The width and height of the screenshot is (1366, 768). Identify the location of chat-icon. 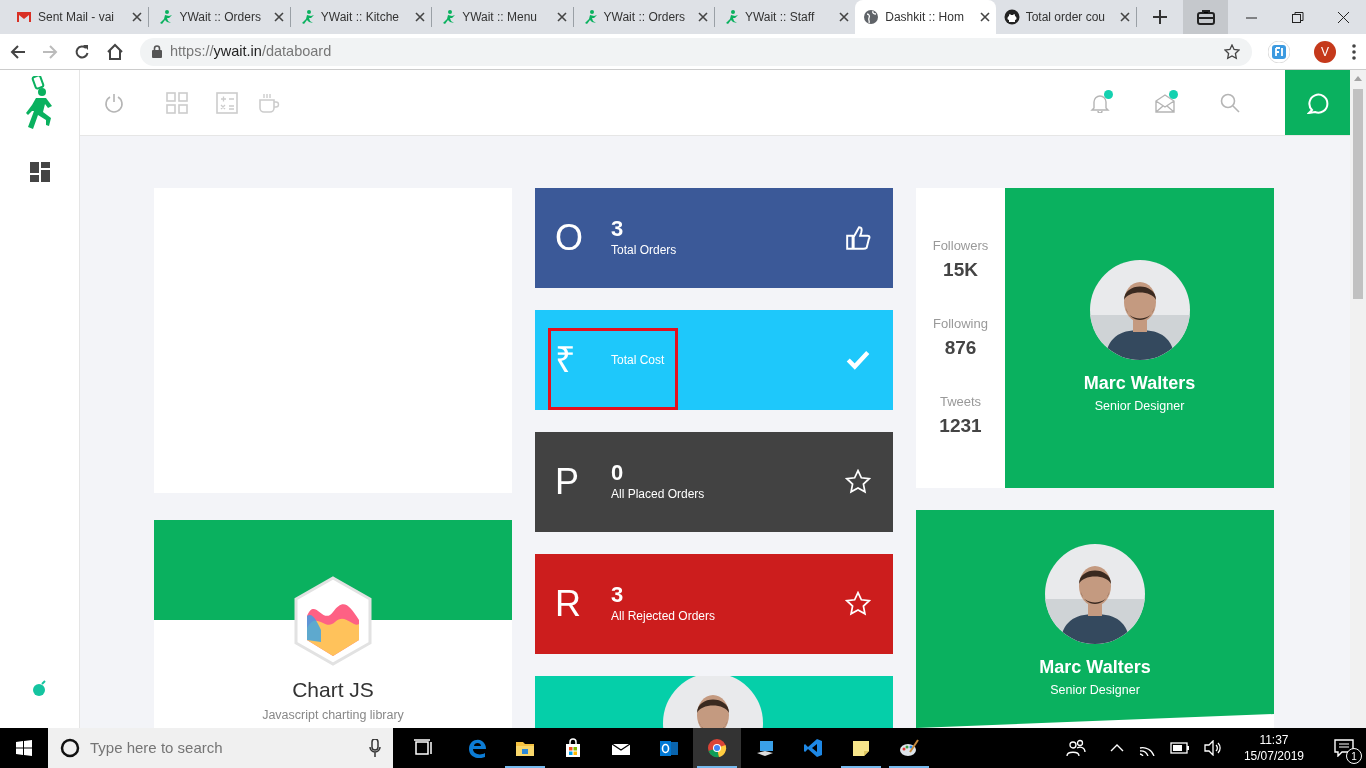
(1317, 102).